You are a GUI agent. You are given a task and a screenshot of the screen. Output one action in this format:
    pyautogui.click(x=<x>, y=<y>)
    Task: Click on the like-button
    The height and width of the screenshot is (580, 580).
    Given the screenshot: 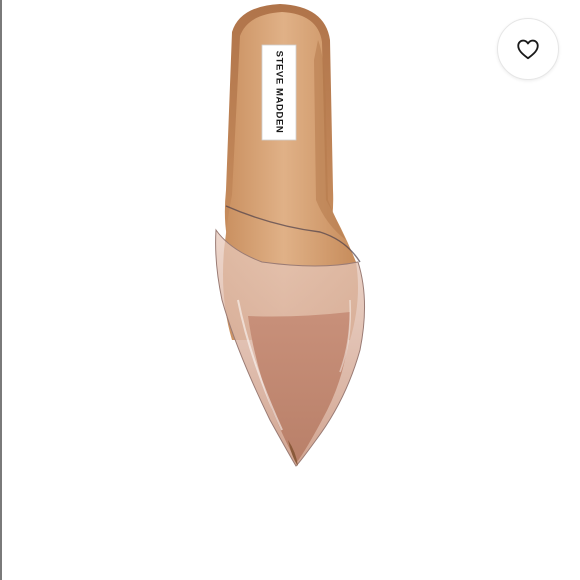 What is the action you would take?
    pyautogui.click(x=528, y=49)
    